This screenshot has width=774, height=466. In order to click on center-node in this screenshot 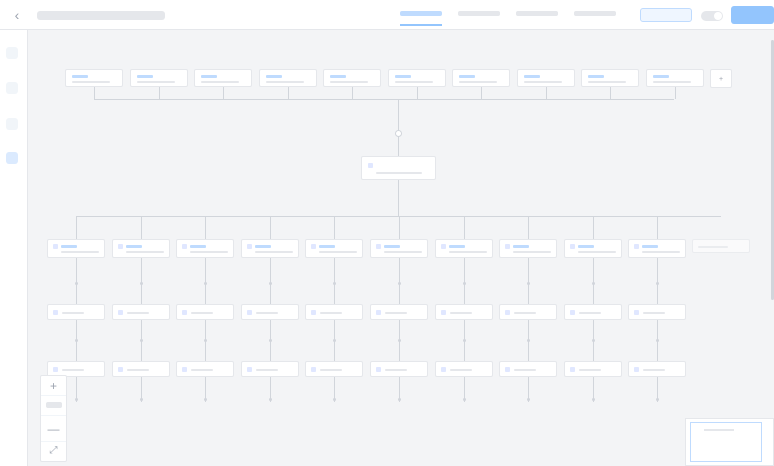, I will do `click(398, 168)`.